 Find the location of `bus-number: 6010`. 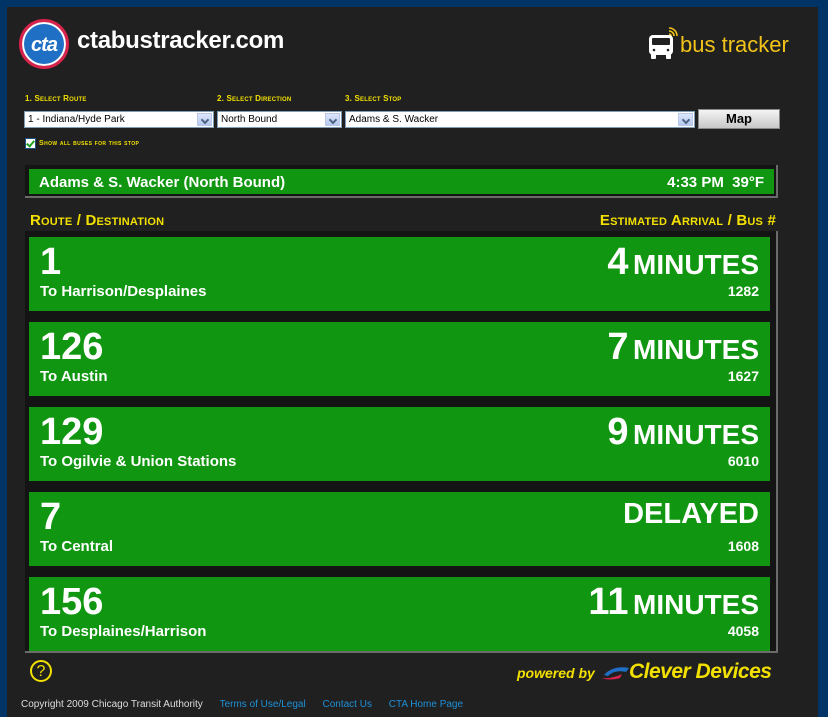

bus-number: 6010 is located at coordinates (743, 461).